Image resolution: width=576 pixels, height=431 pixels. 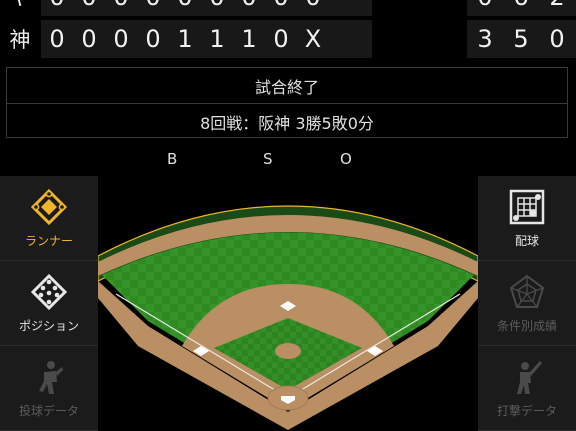 What do you see at coordinates (172, 159) in the screenshot?
I see `ball-count-label: B` at bounding box center [172, 159].